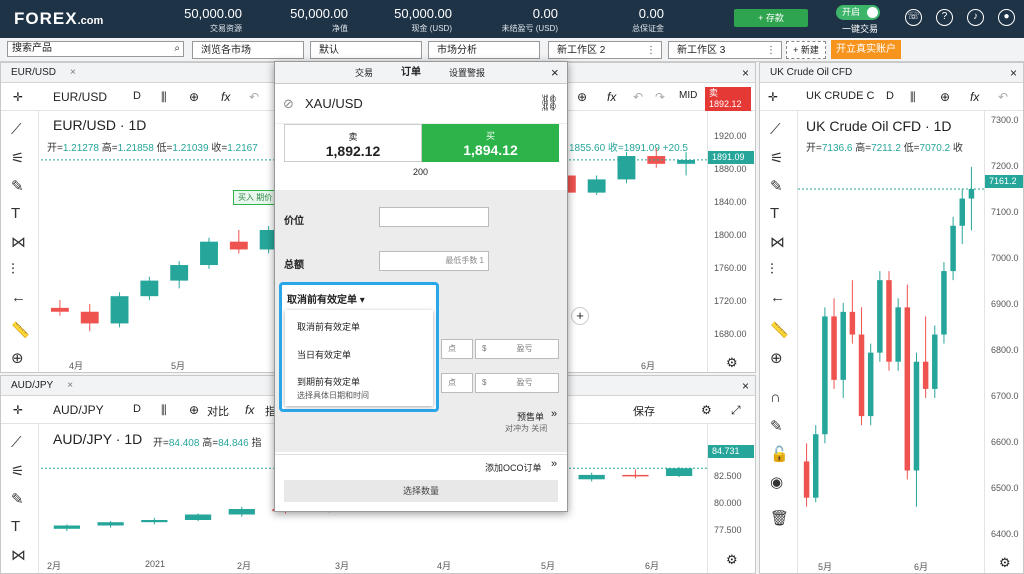 Image resolution: width=1024 pixels, height=574 pixels. Describe the element at coordinates (660, 97) in the screenshot. I see `redo-icon: ↷` at that location.